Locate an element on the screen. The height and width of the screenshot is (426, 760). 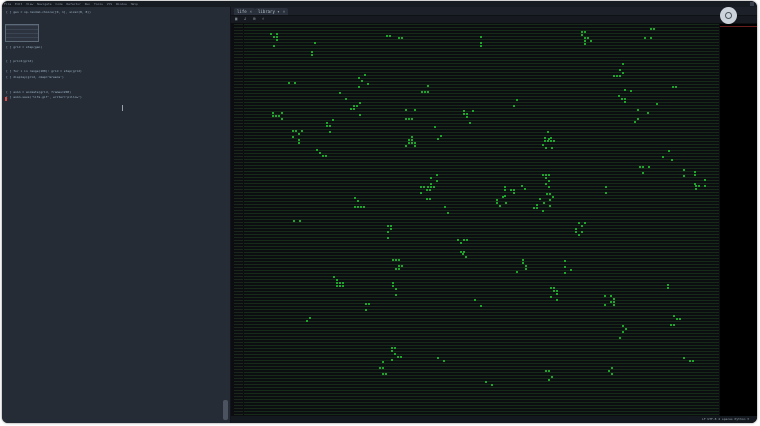
menu-vcs: VCS is located at coordinates (109, 4).